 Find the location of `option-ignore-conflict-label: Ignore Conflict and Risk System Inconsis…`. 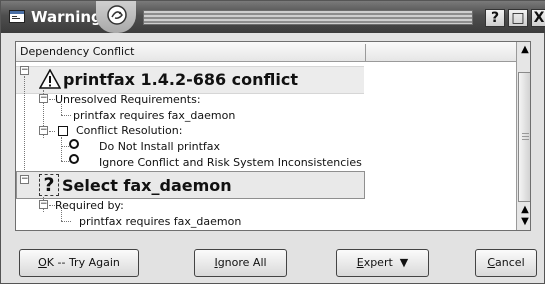

option-ignore-conflict-label: Ignore Conflict and Risk System Inconsis… is located at coordinates (230, 162).